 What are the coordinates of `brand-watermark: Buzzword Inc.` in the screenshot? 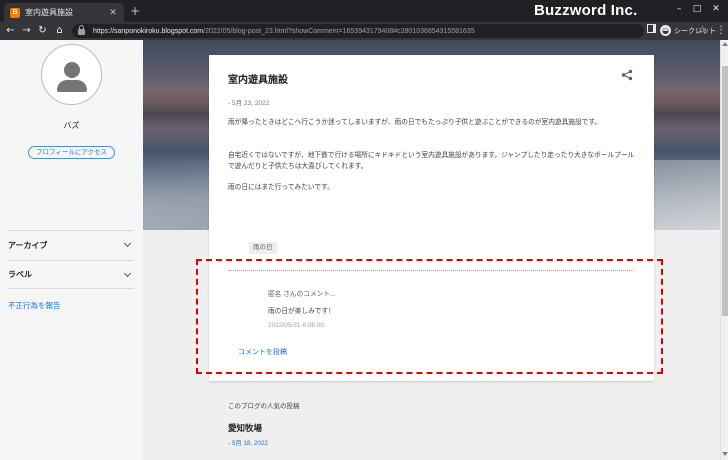 It's located at (586, 10).